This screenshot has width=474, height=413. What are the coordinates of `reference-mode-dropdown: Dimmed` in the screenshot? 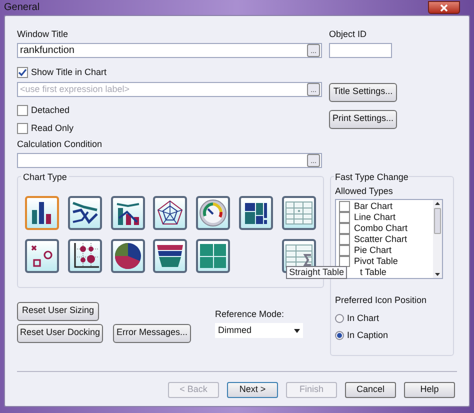 It's located at (259, 330).